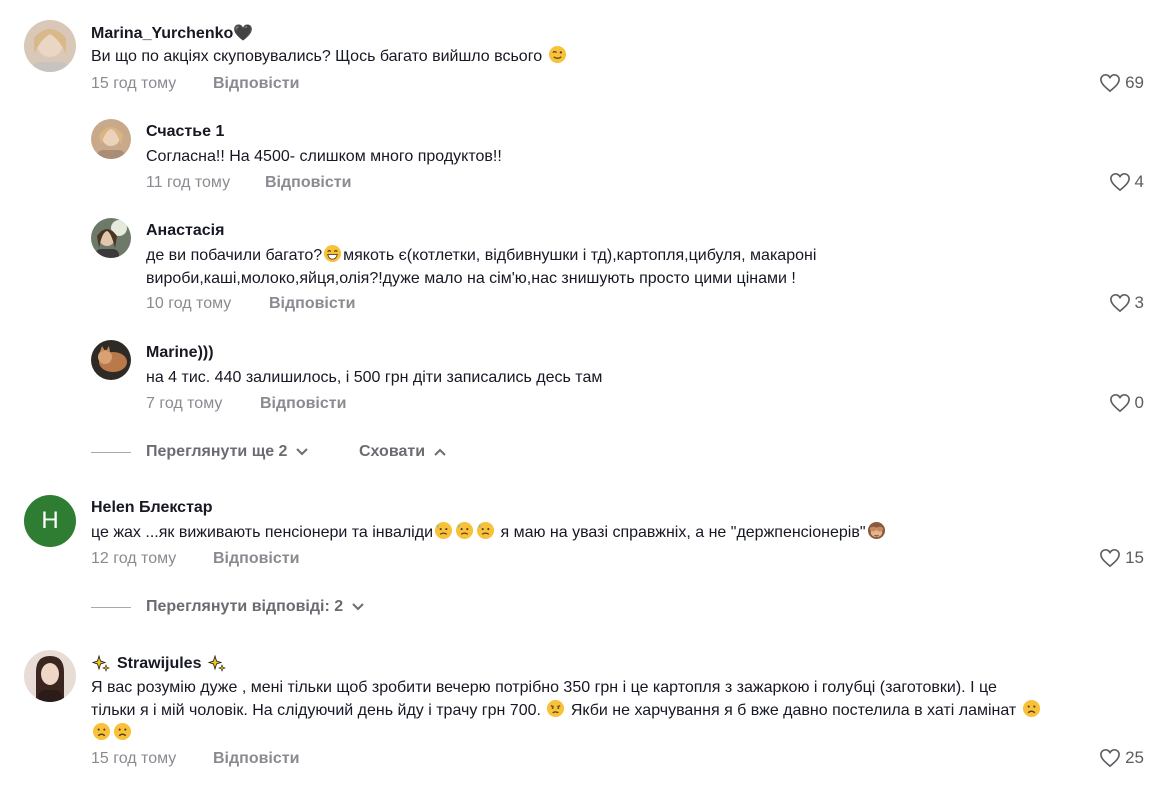 The image size is (1159, 786). Describe the element at coordinates (1121, 758) in the screenshot. I see `like-button: 25` at that location.